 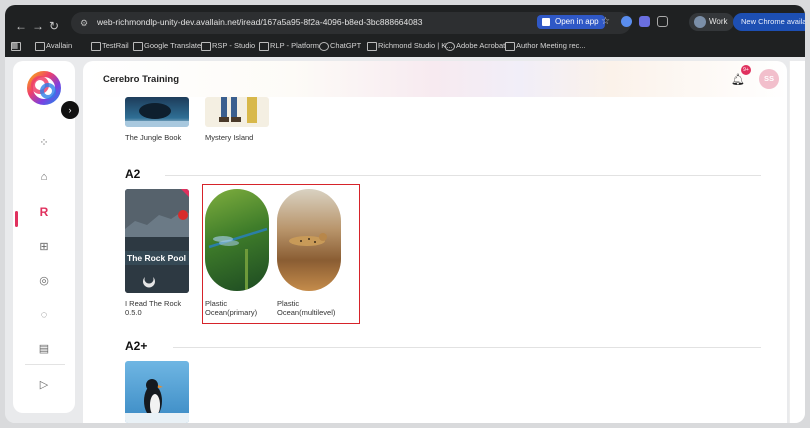 I want to click on book-cover-jungle-book, so click(x=157, y=112).